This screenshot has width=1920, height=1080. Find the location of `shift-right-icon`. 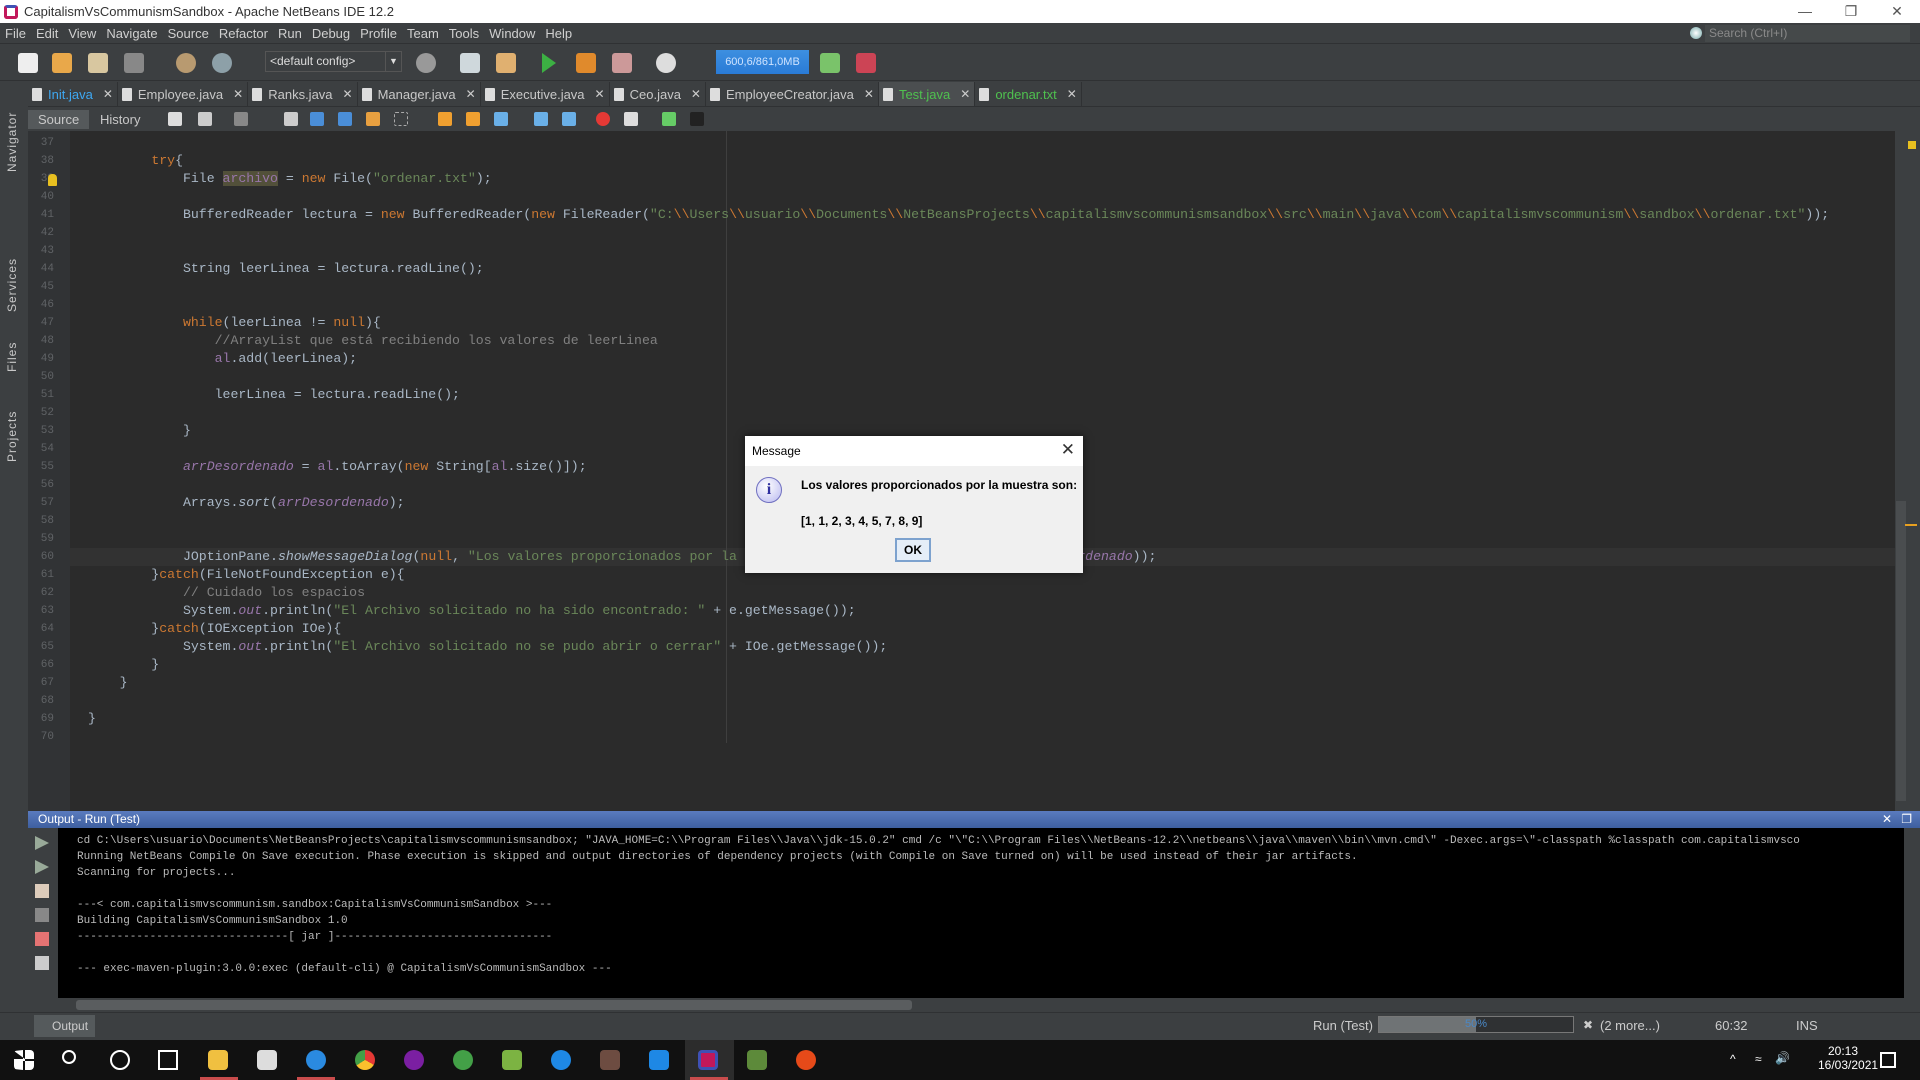

shift-right-icon is located at coordinates (569, 119).